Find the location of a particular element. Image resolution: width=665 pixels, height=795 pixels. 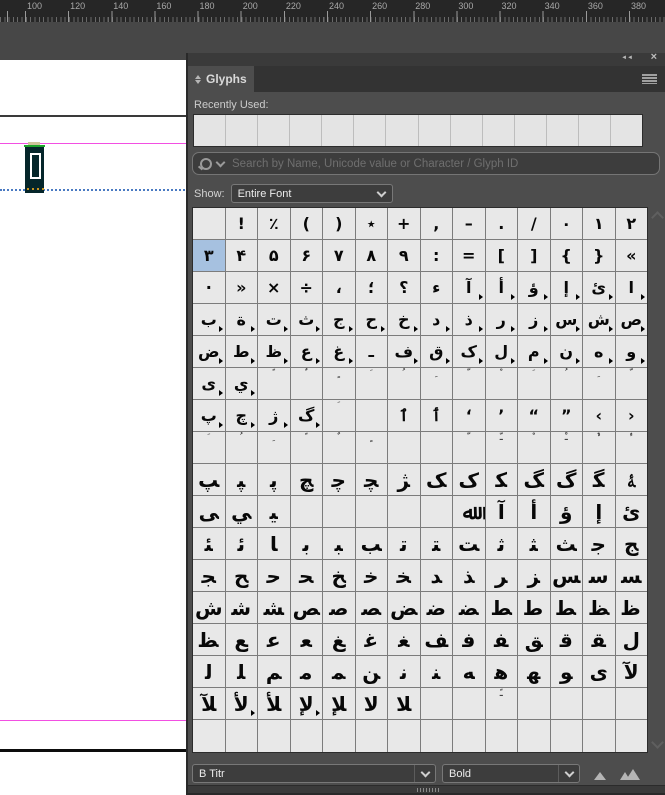

glyph-cell: ﺼ is located at coordinates (371, 608).